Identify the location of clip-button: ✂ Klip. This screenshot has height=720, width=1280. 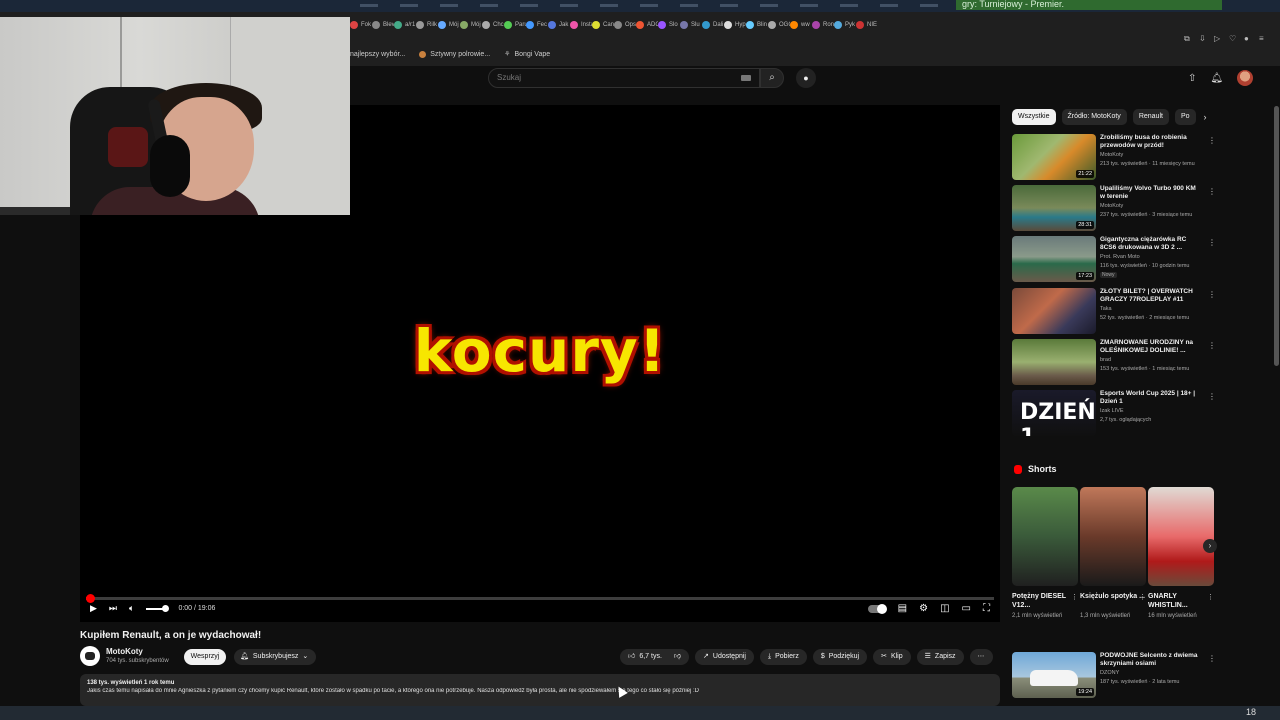
(892, 657).